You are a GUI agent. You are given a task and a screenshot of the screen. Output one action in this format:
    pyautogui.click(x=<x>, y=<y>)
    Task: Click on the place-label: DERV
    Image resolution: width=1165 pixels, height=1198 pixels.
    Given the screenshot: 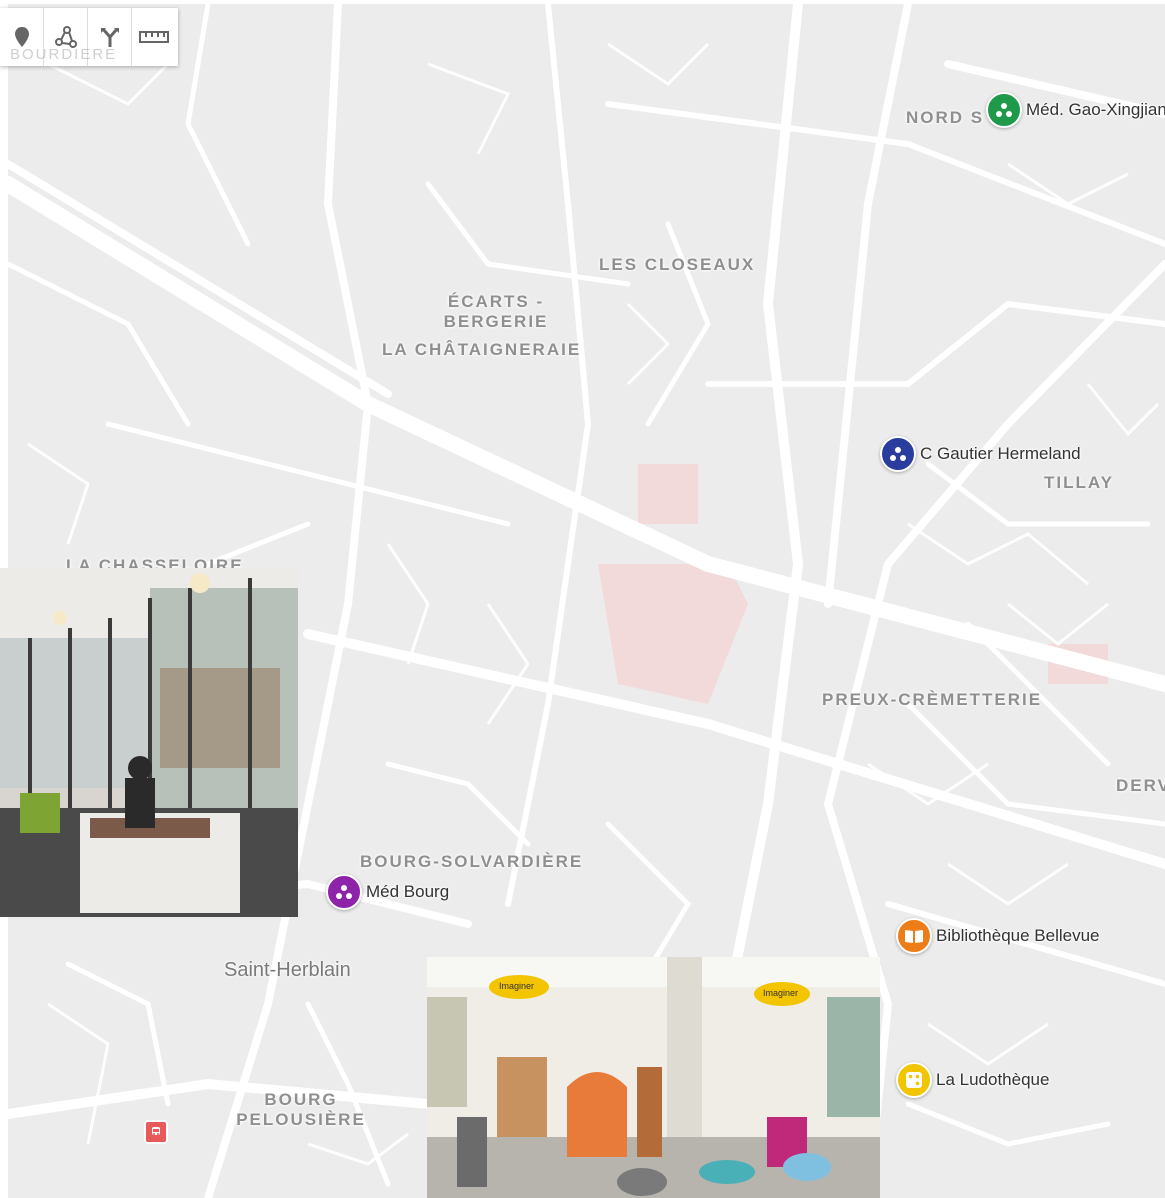 What is the action you would take?
    pyautogui.click(x=1140, y=785)
    